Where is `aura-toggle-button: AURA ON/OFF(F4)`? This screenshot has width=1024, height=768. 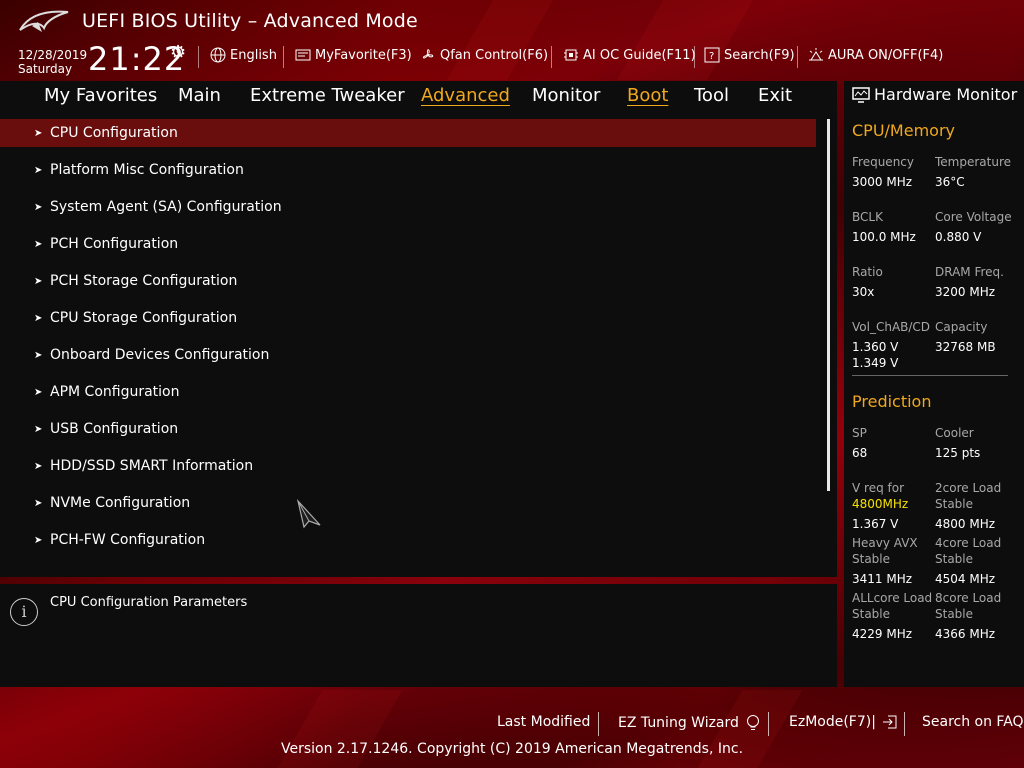 aura-toggle-button: AURA ON/OFF(F4) is located at coordinates (875, 55).